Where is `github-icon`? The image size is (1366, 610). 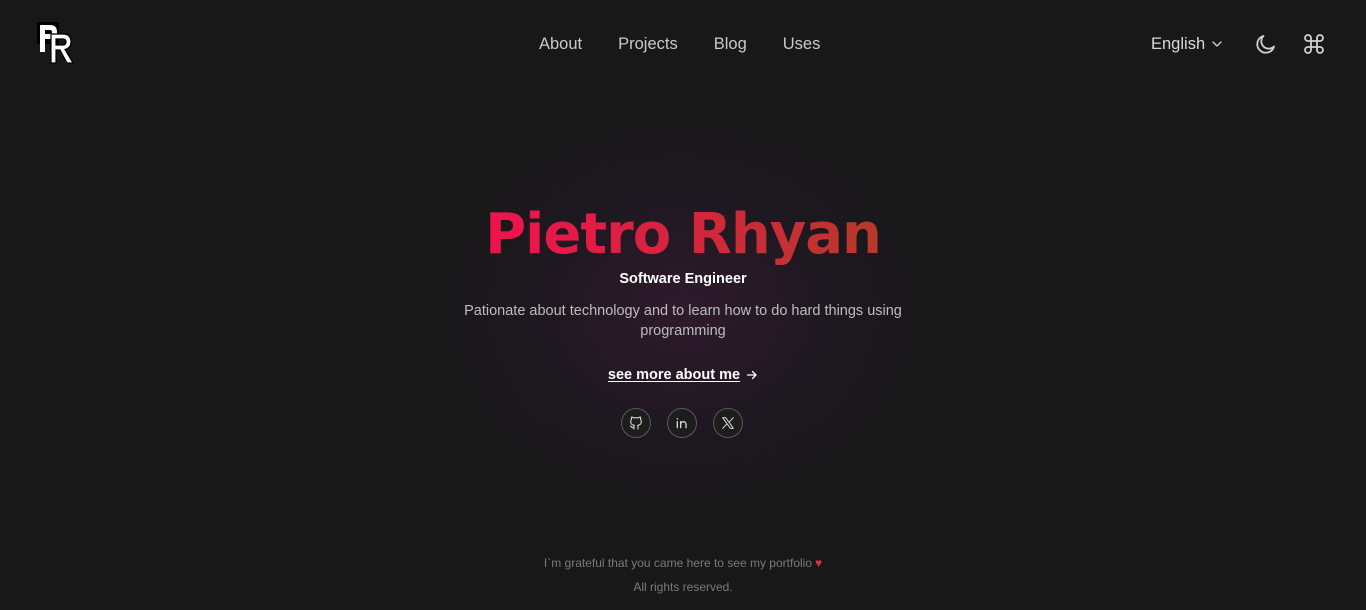 github-icon is located at coordinates (635, 423).